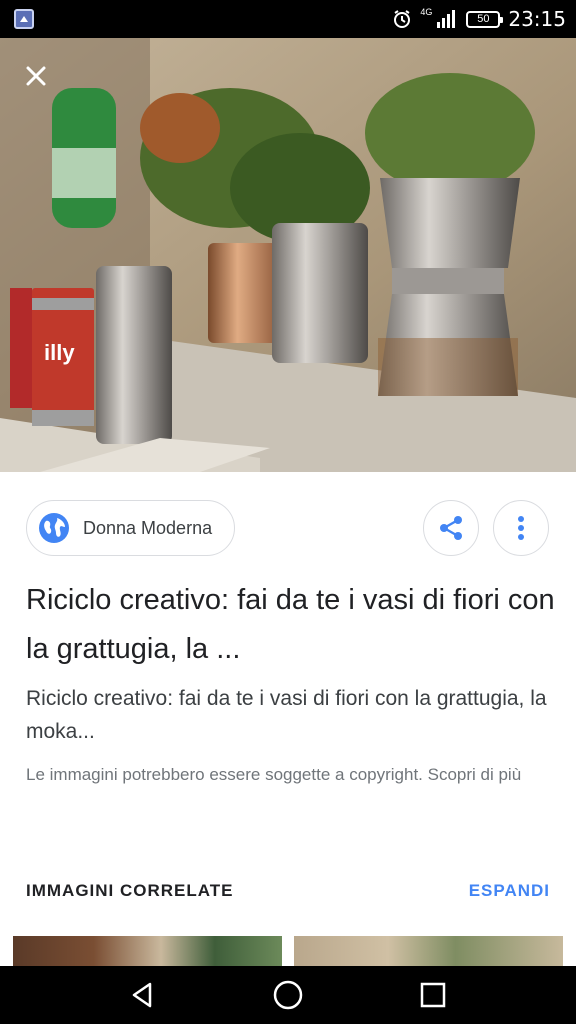  What do you see at coordinates (537, 19) in the screenshot?
I see `status-time: 23:15` at bounding box center [537, 19].